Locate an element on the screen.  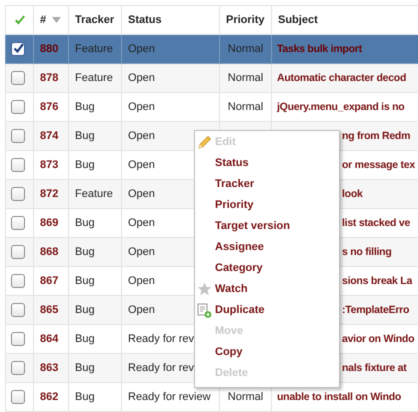
issue-subject-link: sions break La is located at coordinates (377, 281).